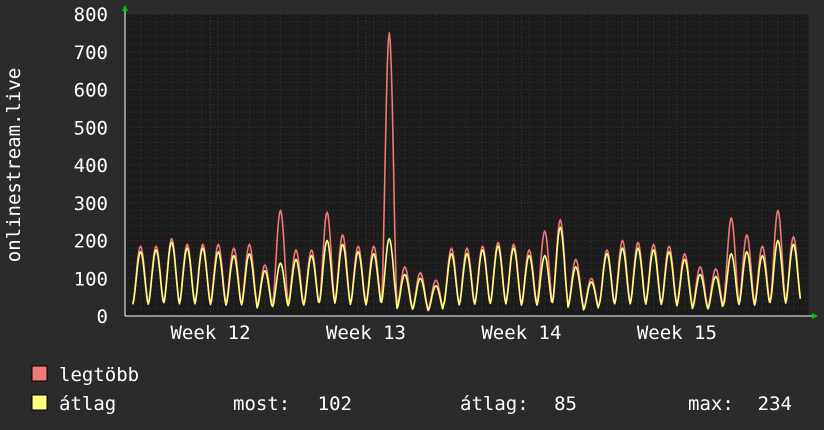  What do you see at coordinates (335, 404) in the screenshot?
I see `stat-now-value: 102` at bounding box center [335, 404].